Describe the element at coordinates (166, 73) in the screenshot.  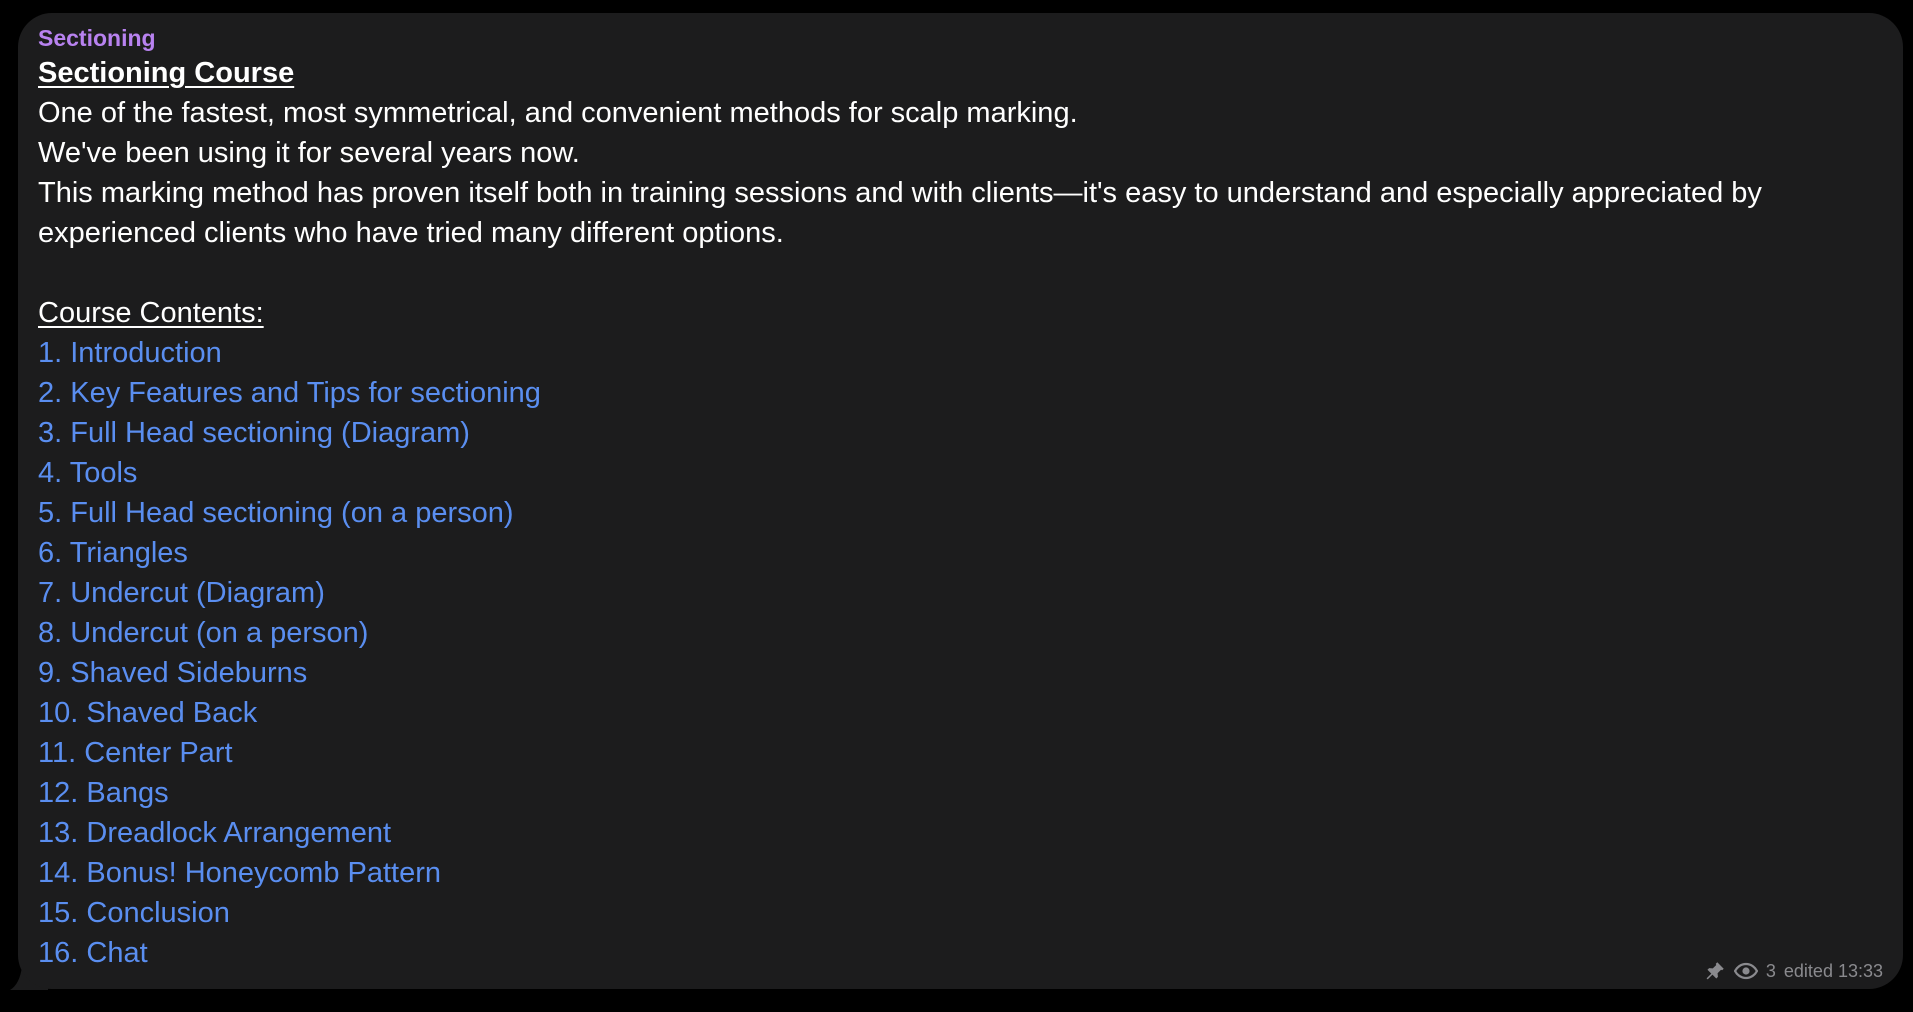
I see `message-title: Sectioning Course` at that location.